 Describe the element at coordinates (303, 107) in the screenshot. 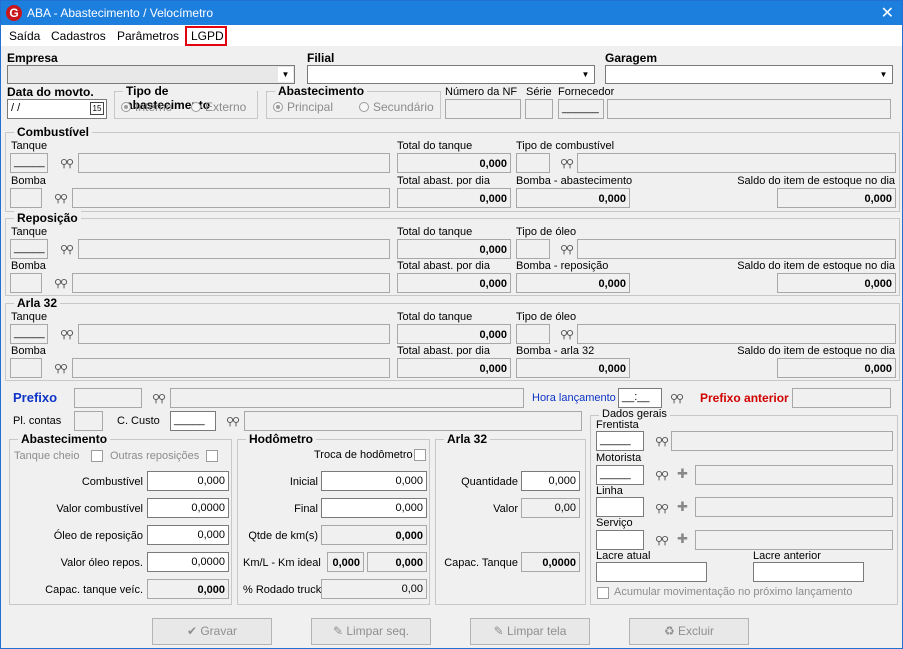

I see `radio-principal: Principal` at that location.